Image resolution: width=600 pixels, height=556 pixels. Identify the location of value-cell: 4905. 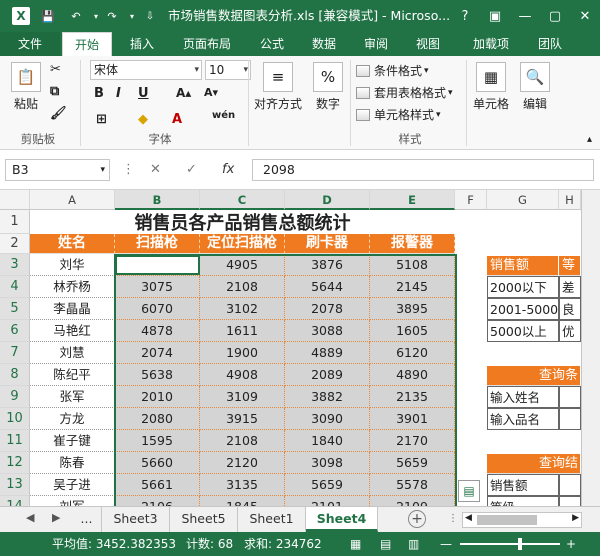
(242, 265).